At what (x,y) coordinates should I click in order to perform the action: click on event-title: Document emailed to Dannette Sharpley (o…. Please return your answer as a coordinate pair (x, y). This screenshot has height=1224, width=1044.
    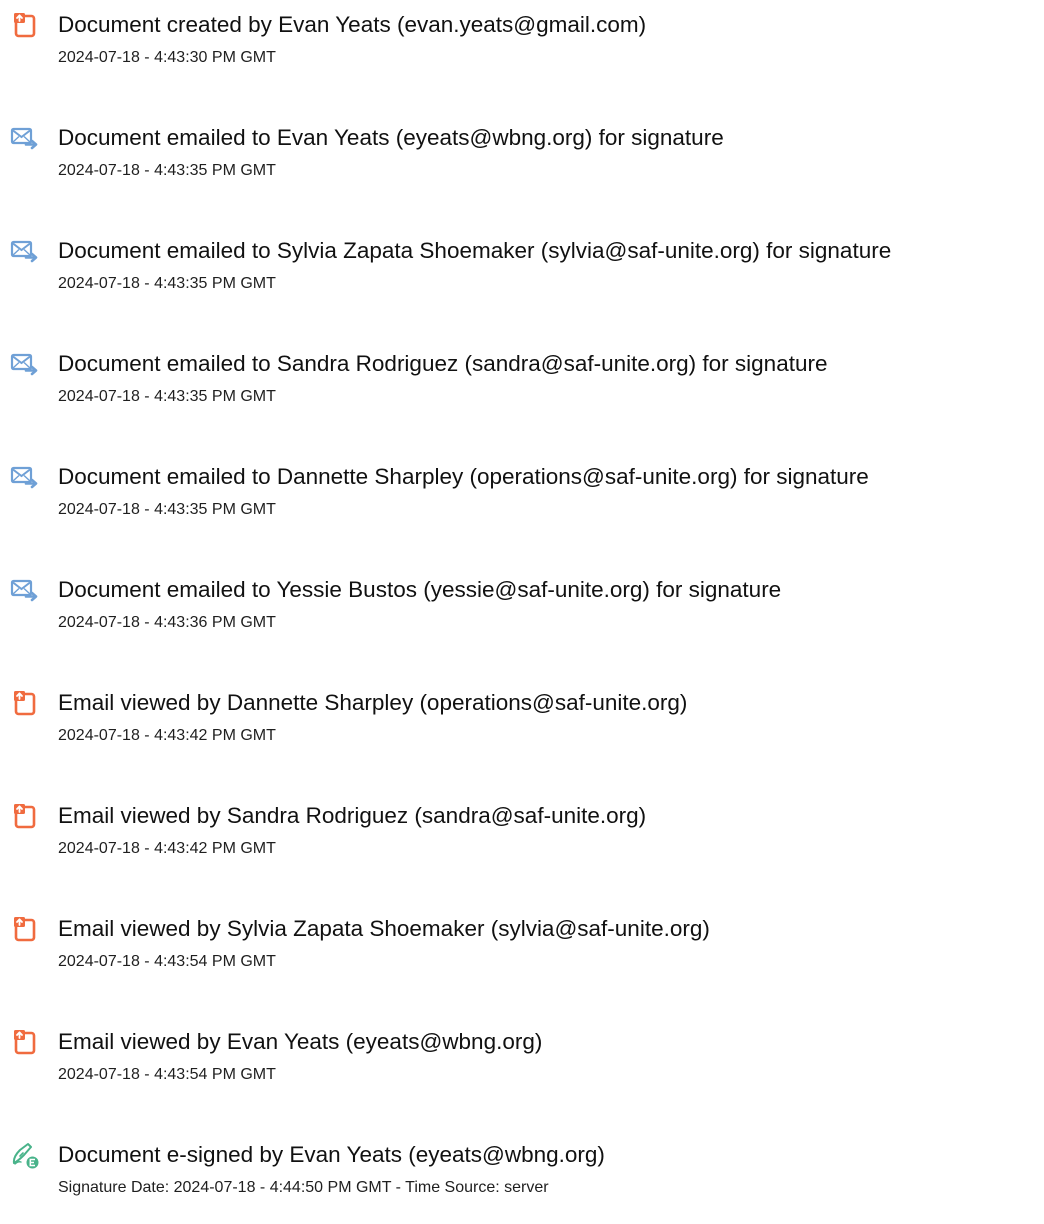
    Looking at the image, I should click on (463, 476).